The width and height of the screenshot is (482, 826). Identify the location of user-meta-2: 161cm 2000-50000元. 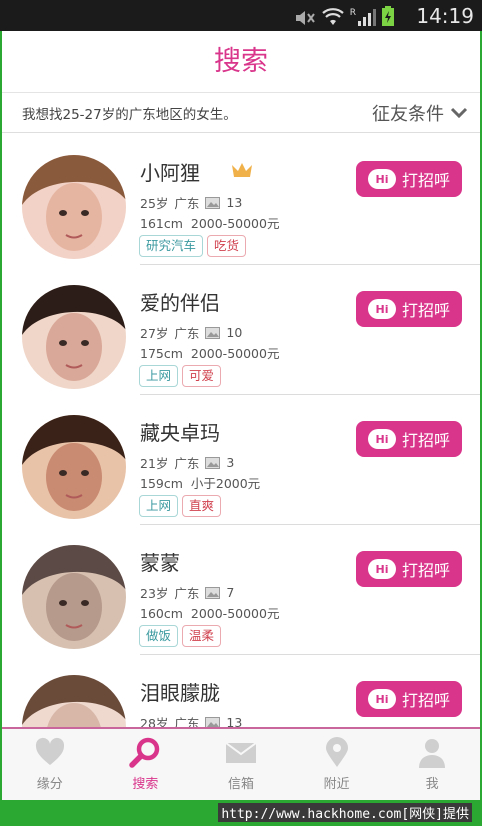
(209, 222).